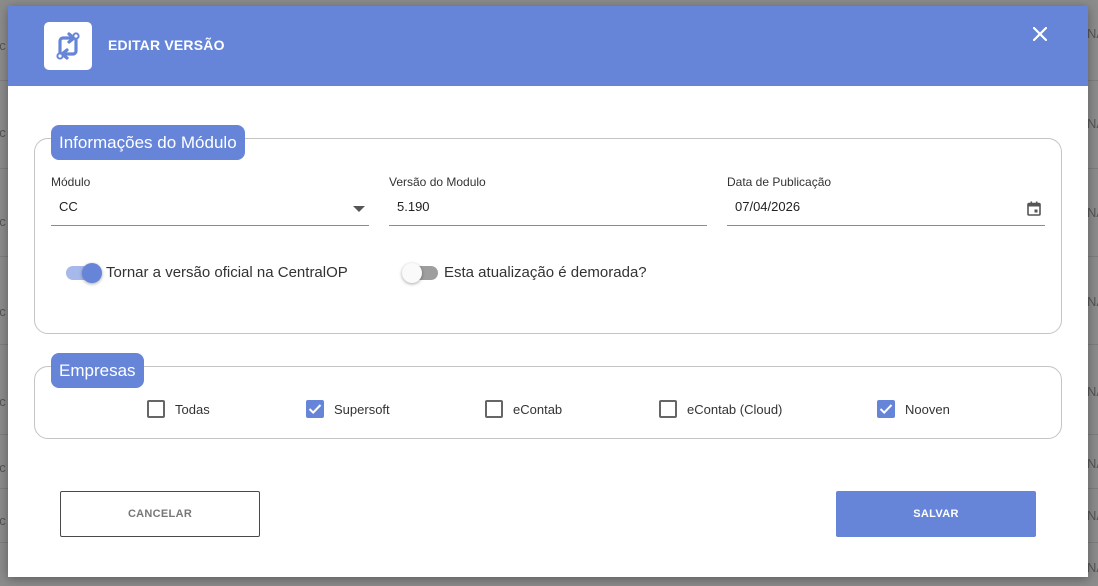  I want to click on version-field: Versão do Modulo 5.190, so click(548, 204).